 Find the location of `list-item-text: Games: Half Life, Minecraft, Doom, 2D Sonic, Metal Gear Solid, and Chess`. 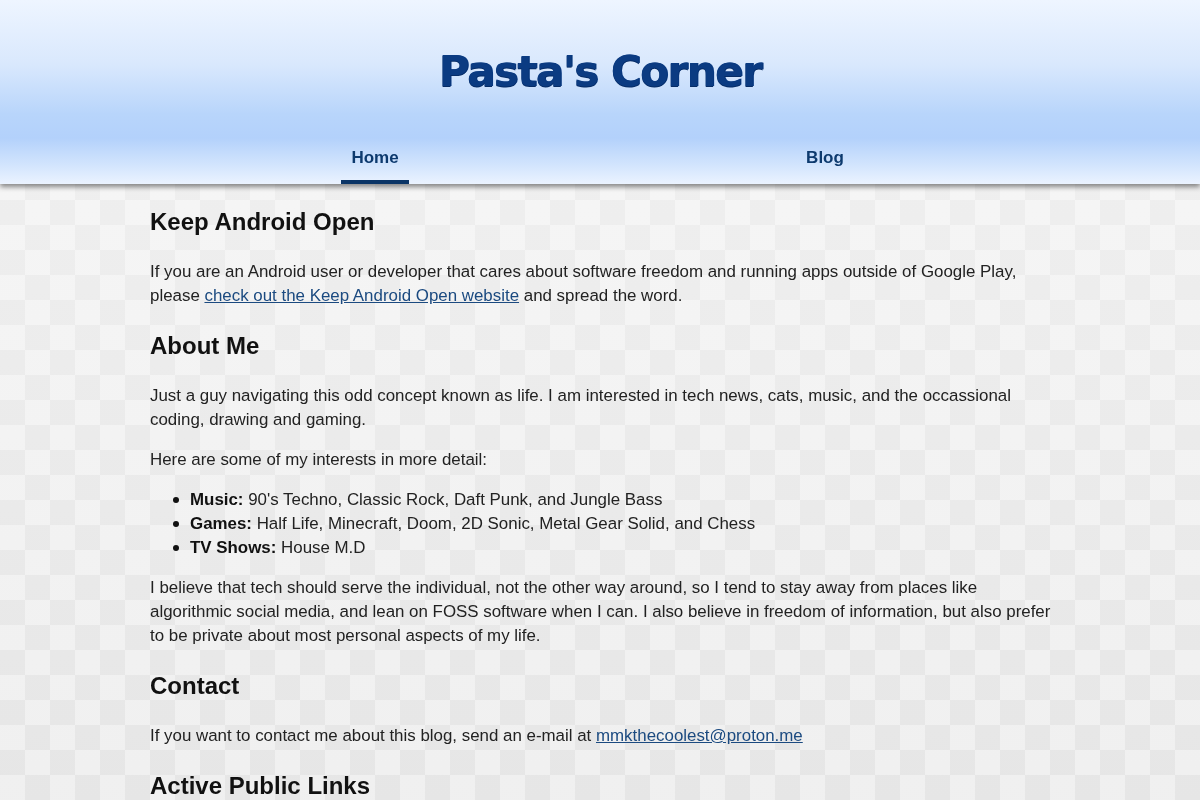

list-item-text: Games: Half Life, Minecraft, Doom, 2D Sonic, Metal Gear Solid, and Chess is located at coordinates (473, 524).